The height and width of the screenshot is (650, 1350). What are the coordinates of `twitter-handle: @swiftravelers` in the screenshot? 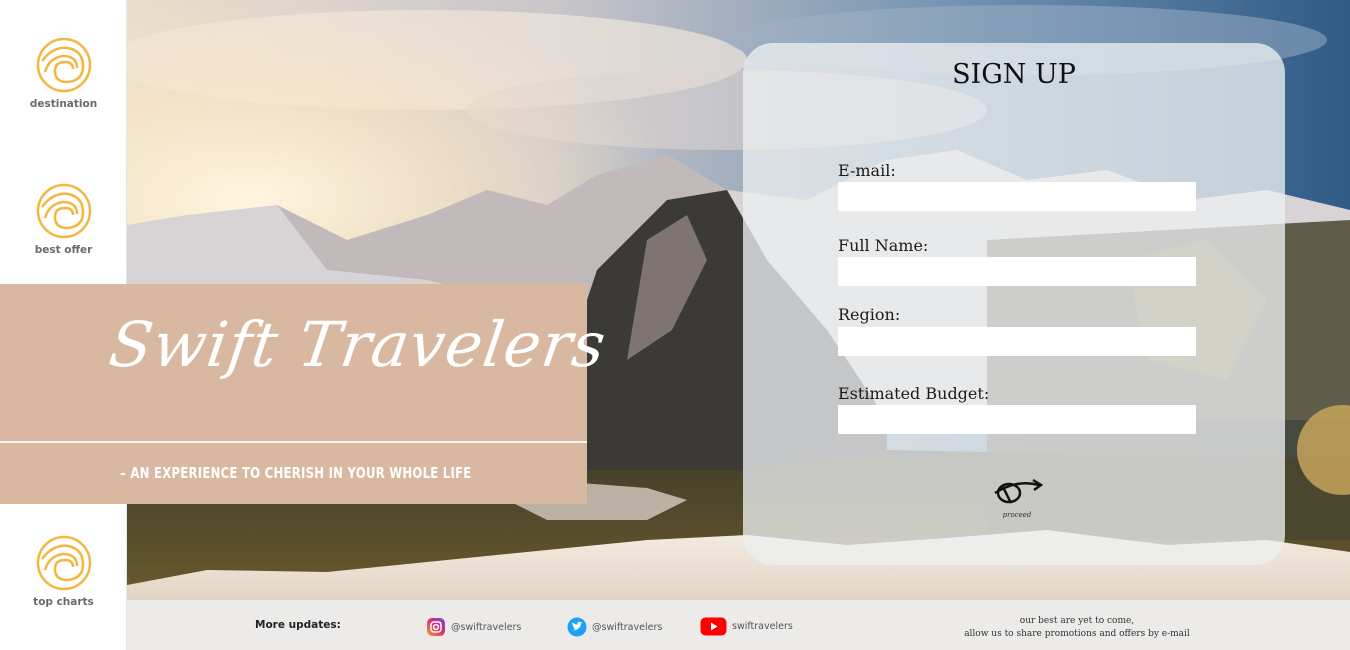 It's located at (627, 627).